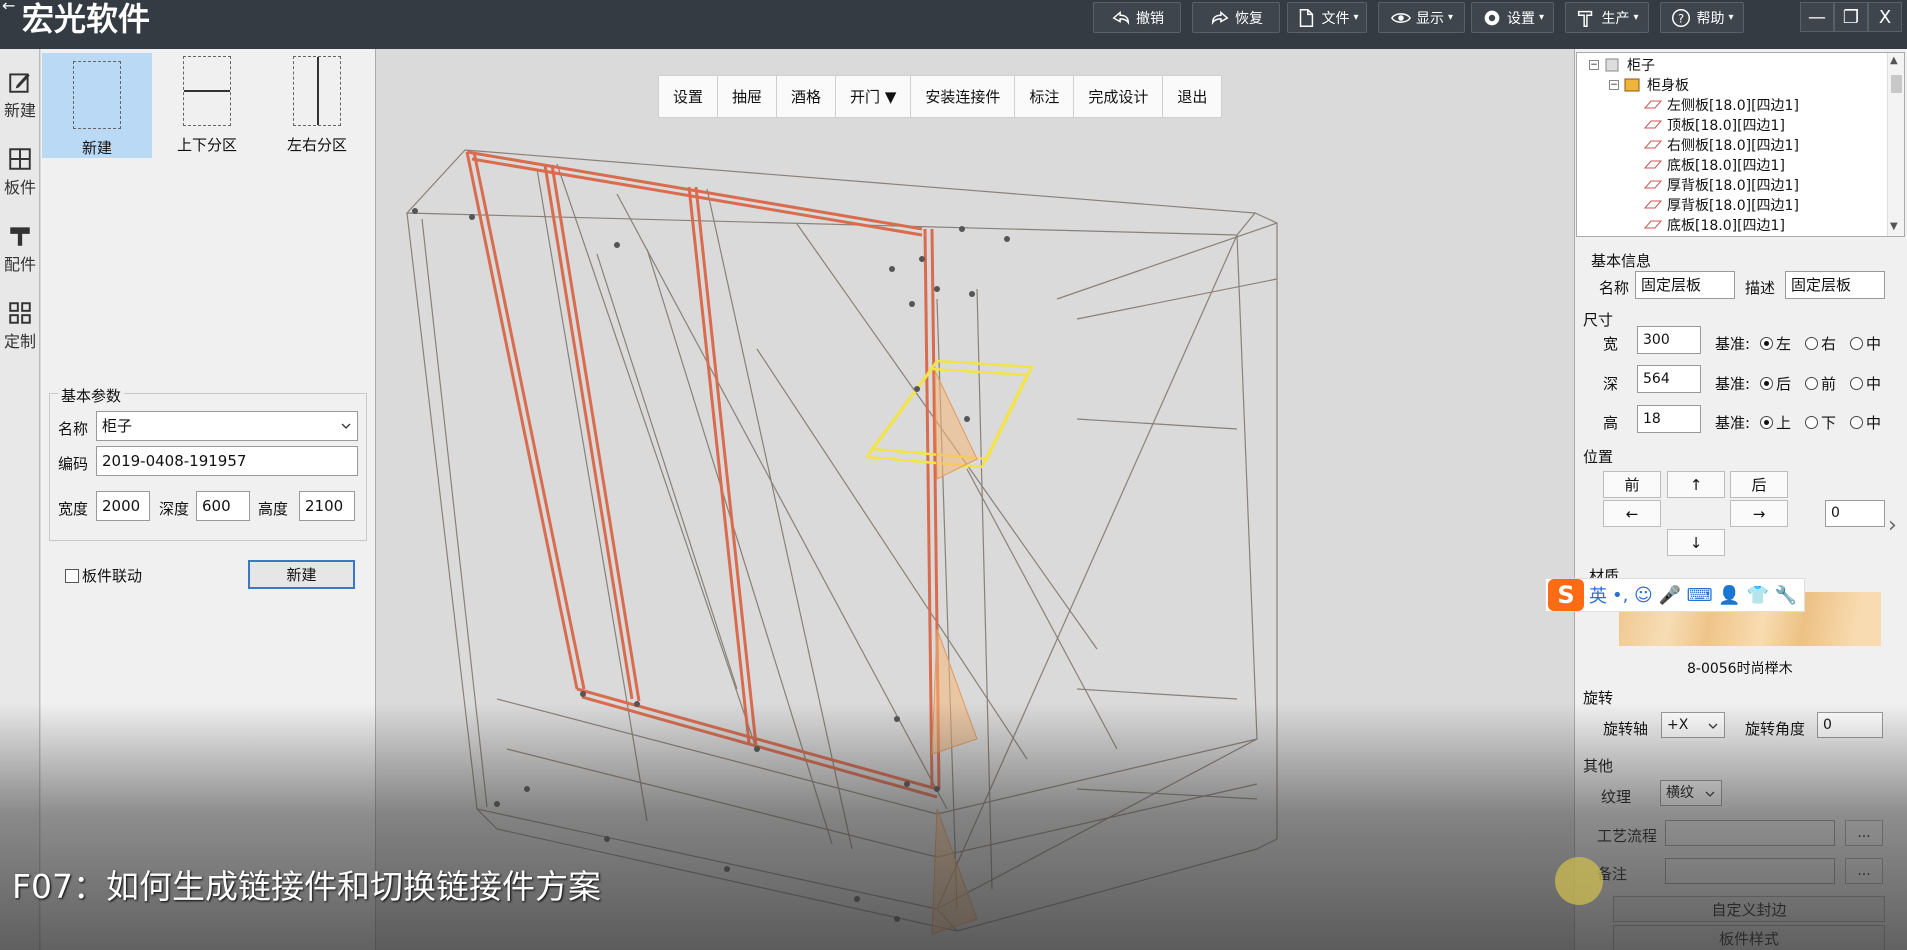  I want to click on rail-item-hardware: 配件, so click(20, 256).